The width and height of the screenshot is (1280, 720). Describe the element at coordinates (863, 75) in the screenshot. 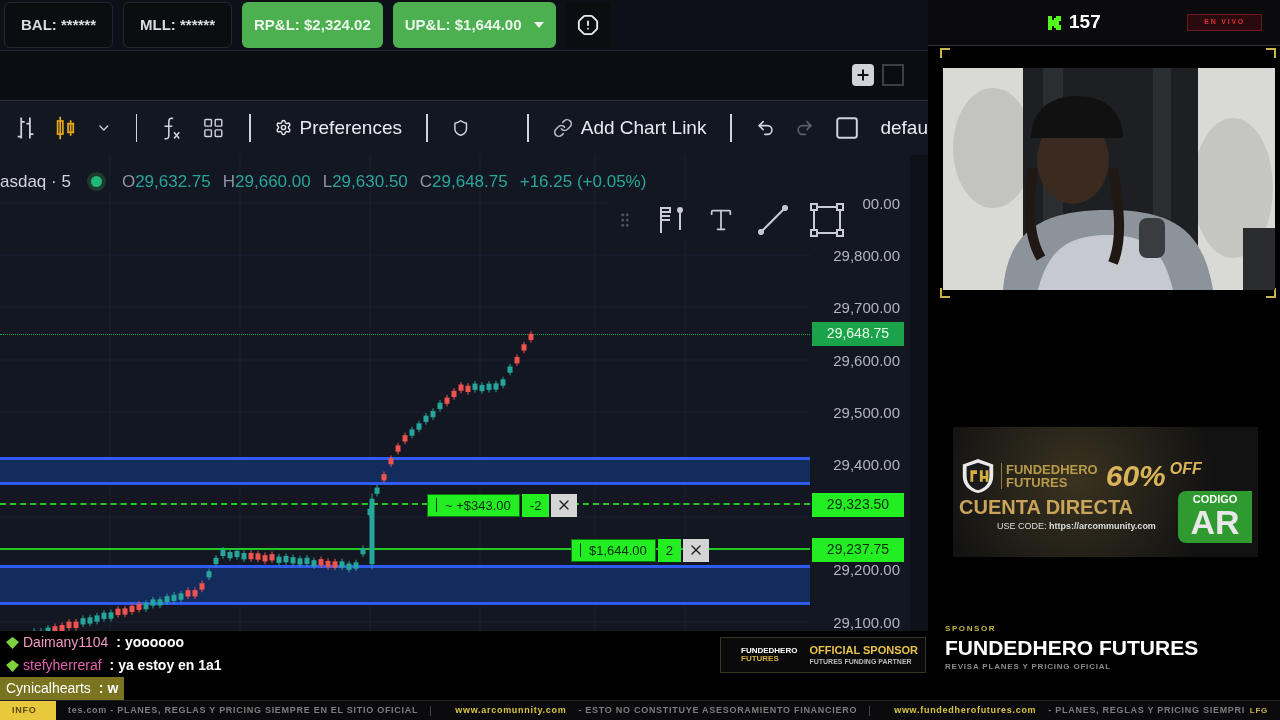

I see `add-button` at that location.